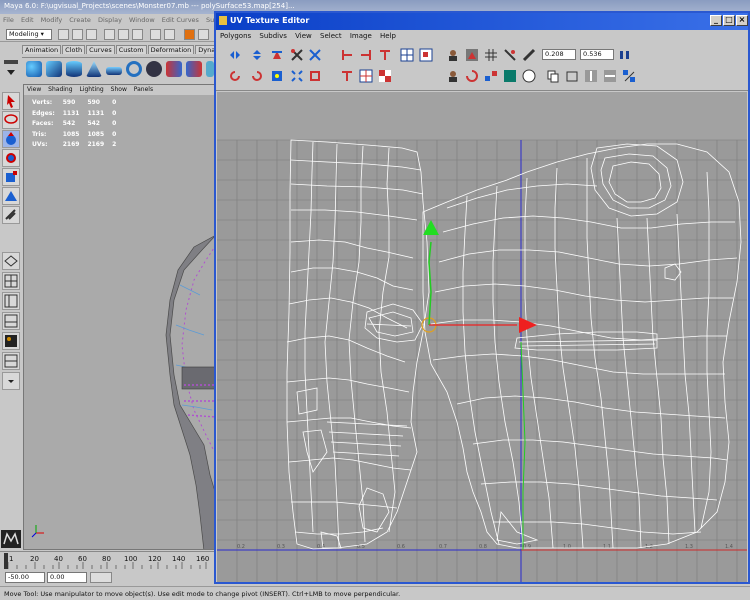  What do you see at coordinates (171, 49) in the screenshot?
I see `shelf-tab-deformation: Deformation` at bounding box center [171, 49].